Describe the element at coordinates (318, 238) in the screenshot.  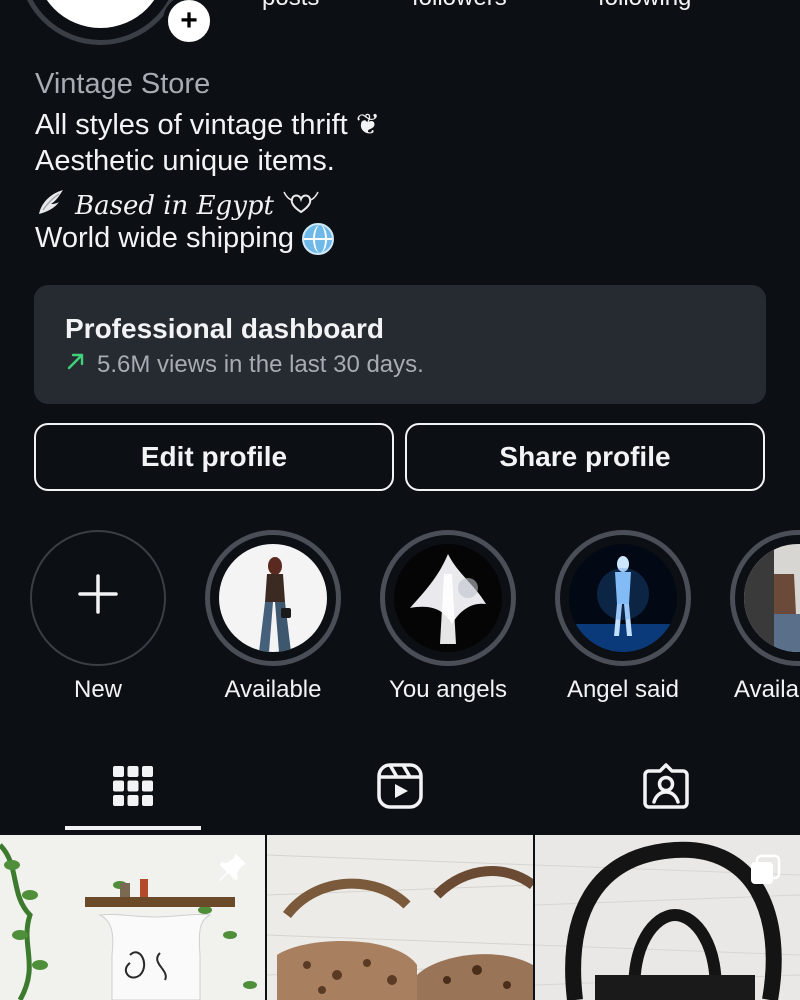
I see `globe-icon` at that location.